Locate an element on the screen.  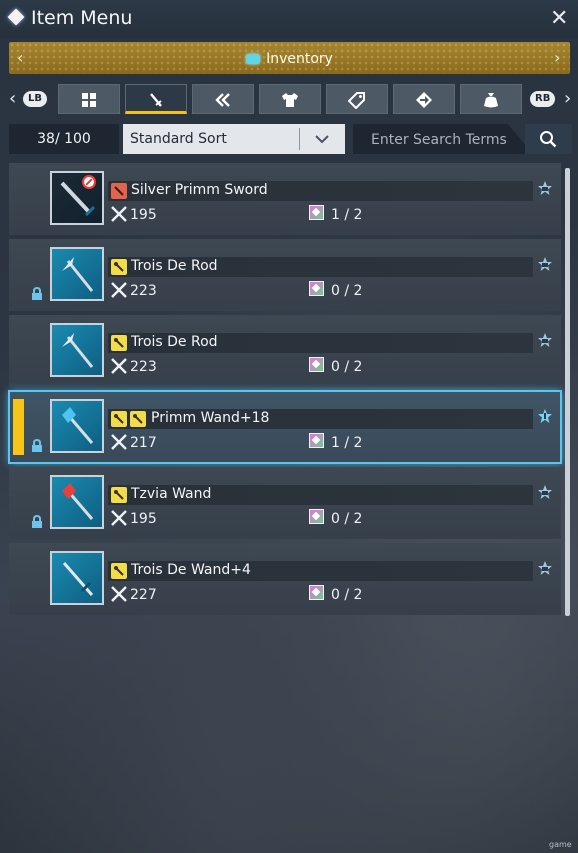
item-row: Tzvia Wand 195 0 / 2 is located at coordinates (285, 503).